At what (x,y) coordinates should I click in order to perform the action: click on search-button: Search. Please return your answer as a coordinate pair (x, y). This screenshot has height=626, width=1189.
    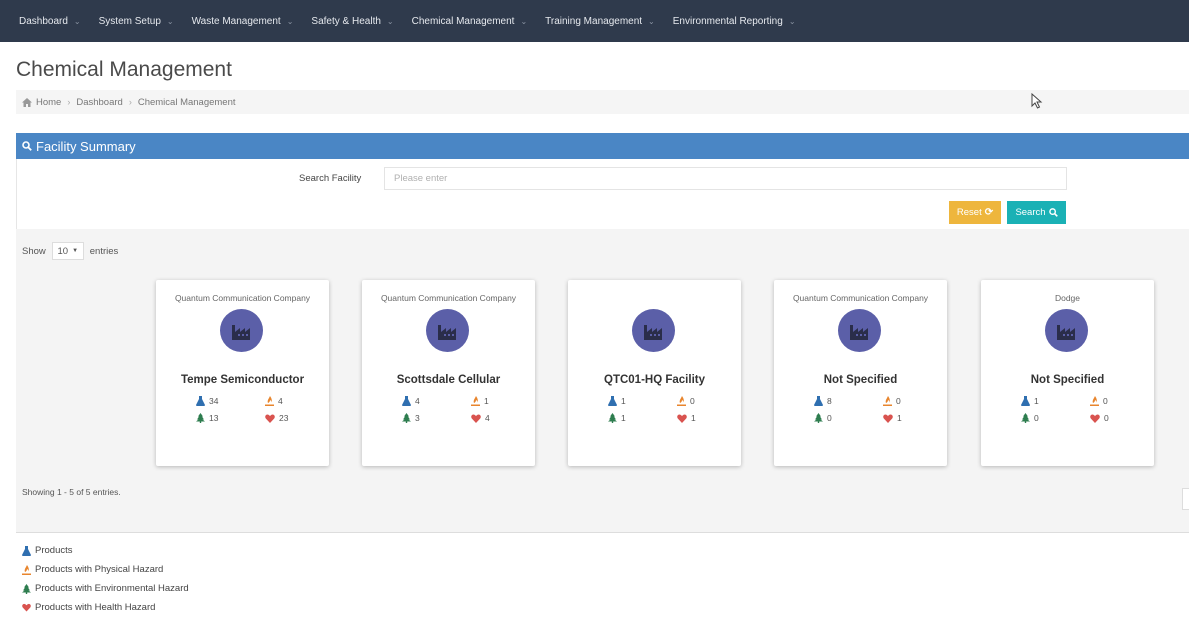
    Looking at the image, I should click on (1036, 212).